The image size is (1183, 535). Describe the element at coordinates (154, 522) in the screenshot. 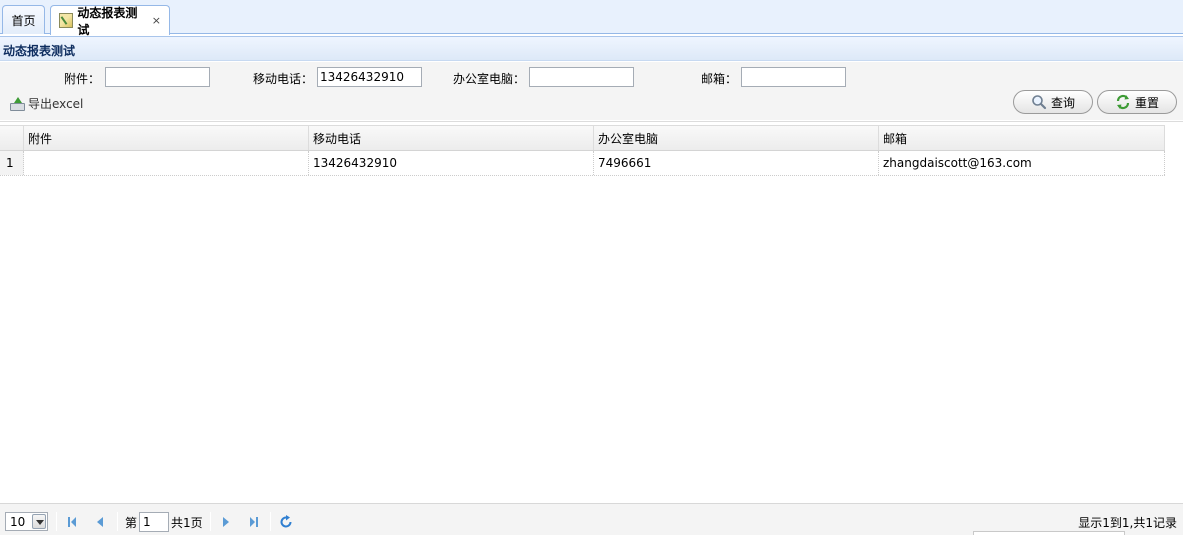

I see `page-number-input` at that location.